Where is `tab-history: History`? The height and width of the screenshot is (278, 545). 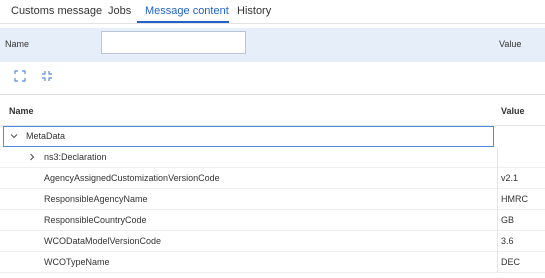 tab-history: History is located at coordinates (254, 11).